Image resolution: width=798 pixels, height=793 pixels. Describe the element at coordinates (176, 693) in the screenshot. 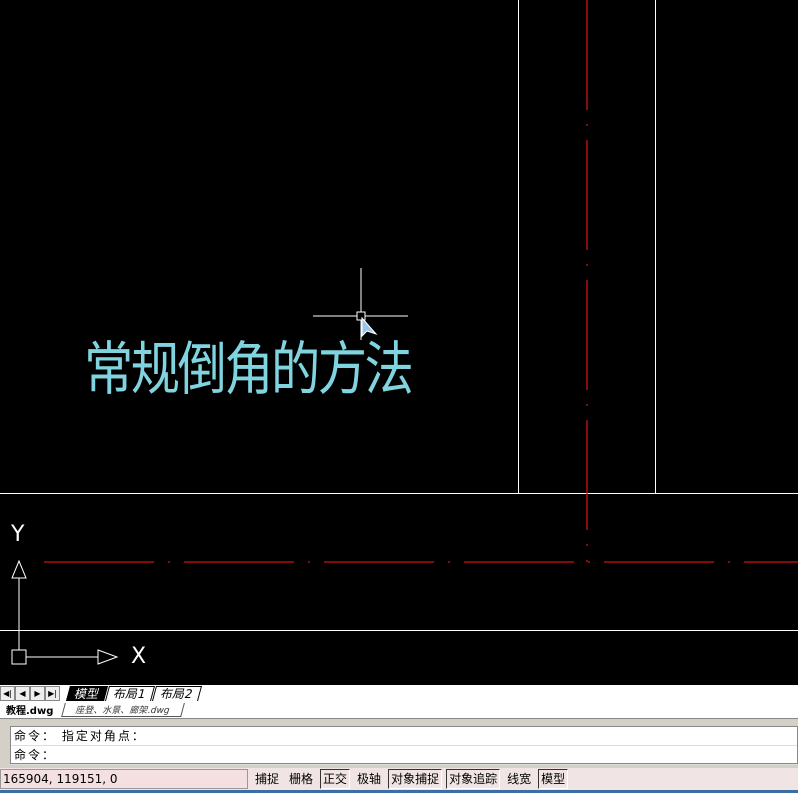

I see `tab-layout2: 布局2` at that location.